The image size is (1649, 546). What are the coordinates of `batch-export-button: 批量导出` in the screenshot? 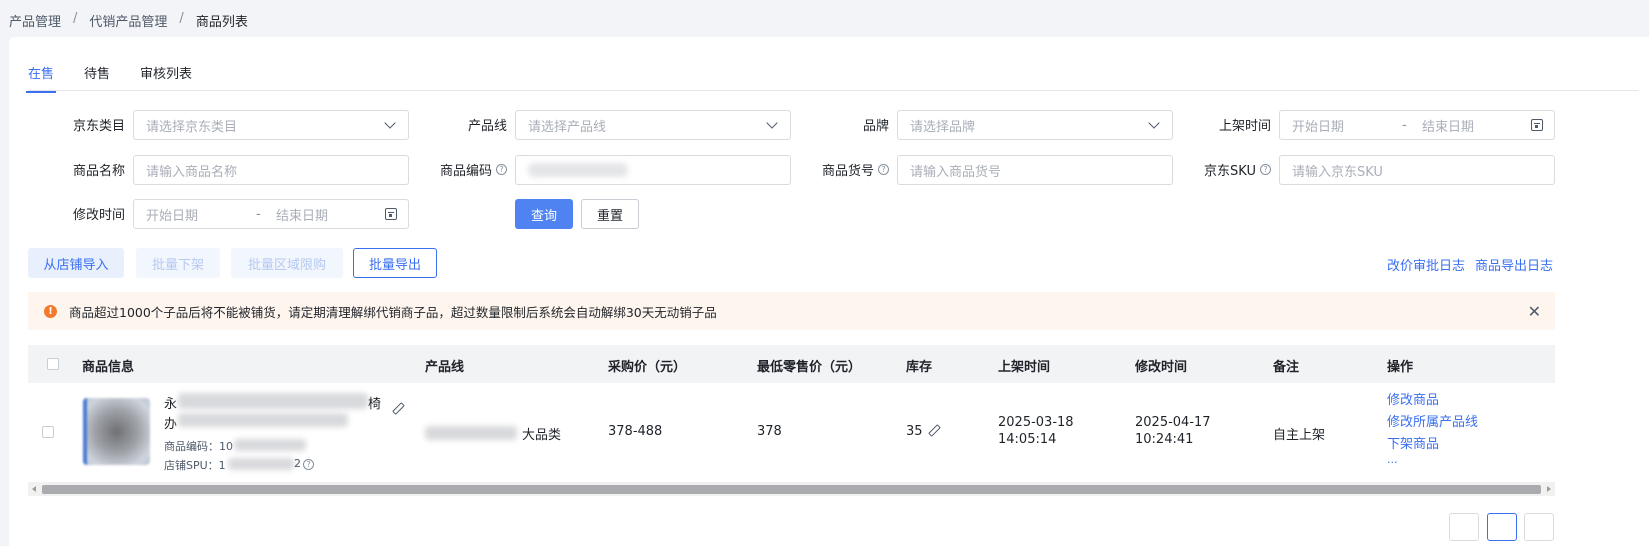 It's located at (395, 263).